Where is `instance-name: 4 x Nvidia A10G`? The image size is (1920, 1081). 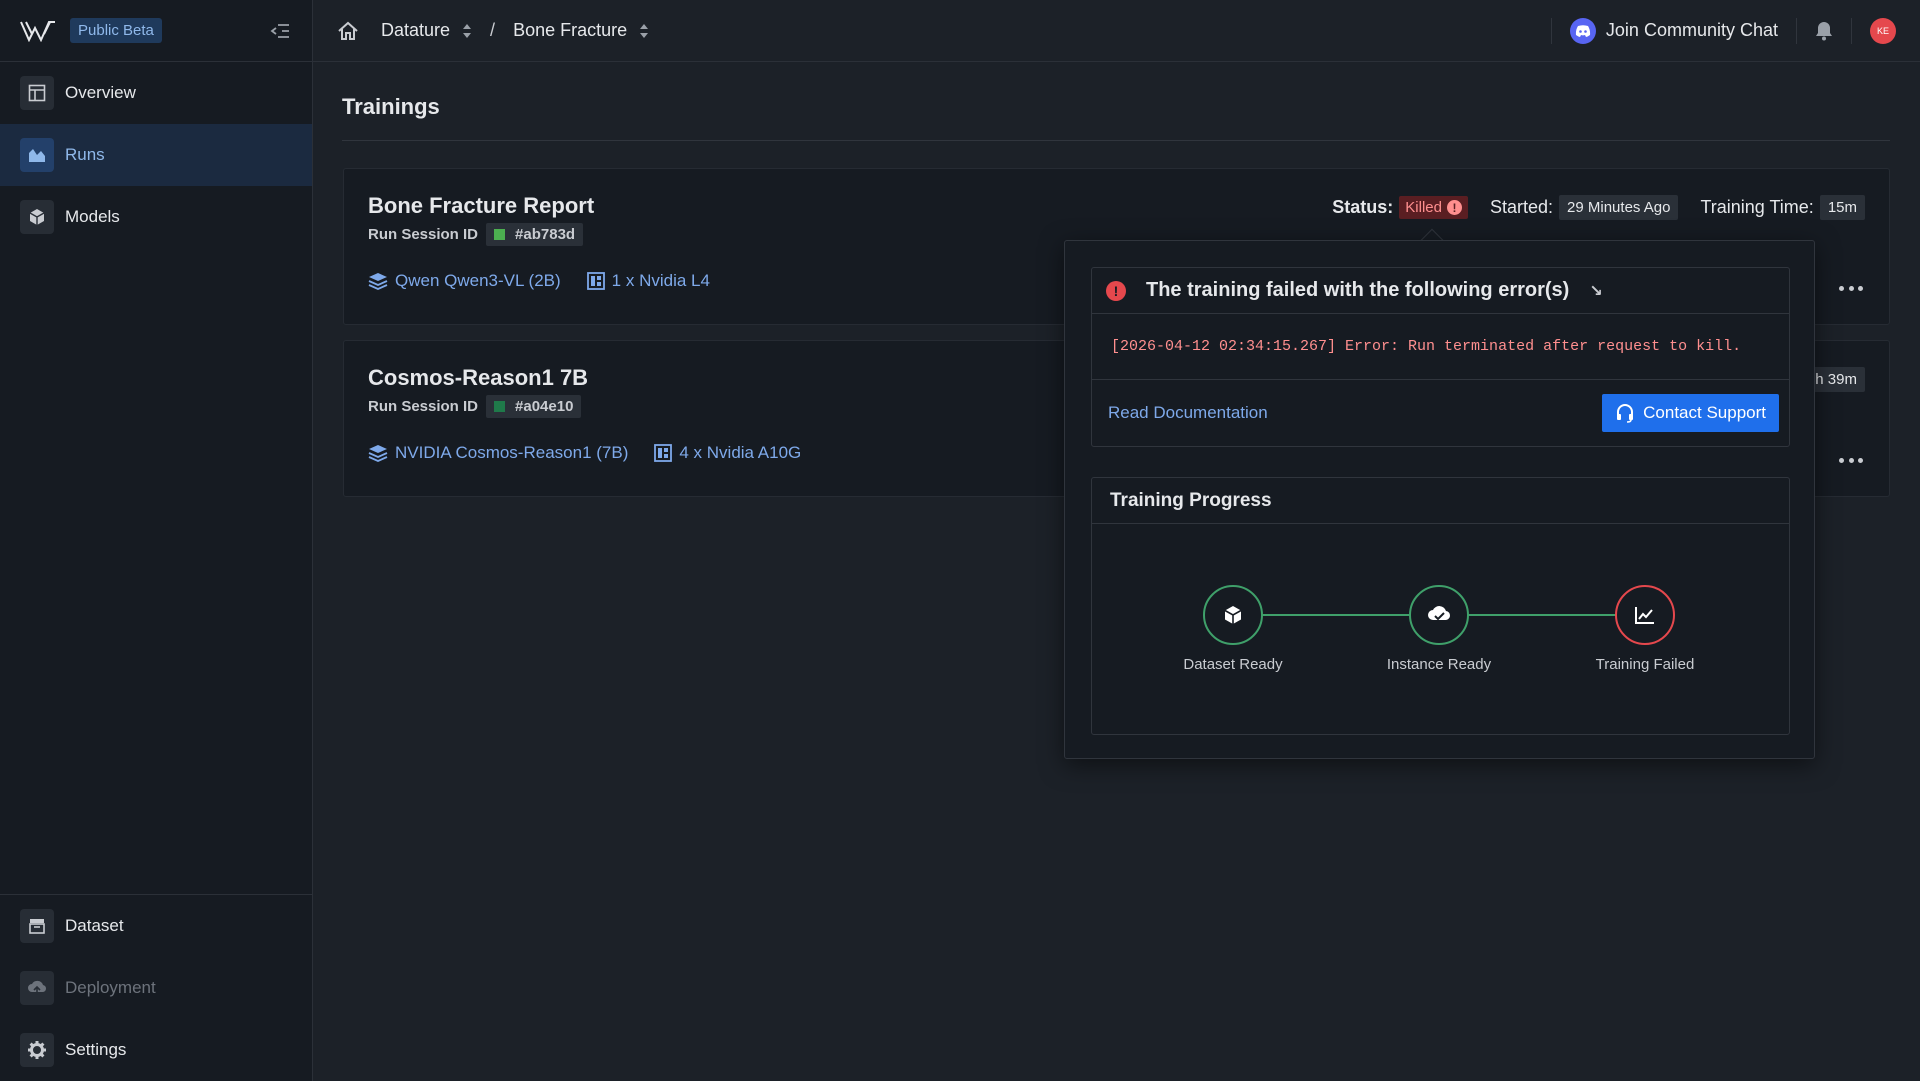 instance-name: 4 x Nvidia A10G is located at coordinates (740, 452).